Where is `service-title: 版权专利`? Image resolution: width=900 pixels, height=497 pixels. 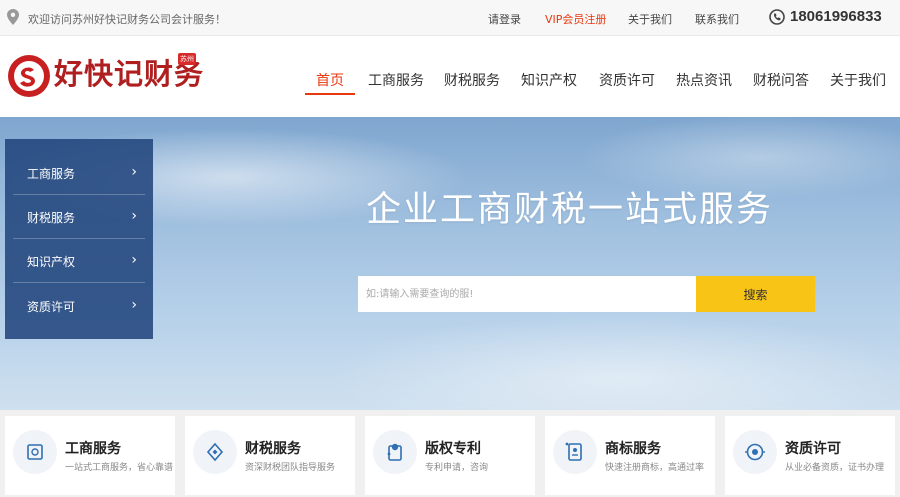
service-title: 版权专利 is located at coordinates (453, 449).